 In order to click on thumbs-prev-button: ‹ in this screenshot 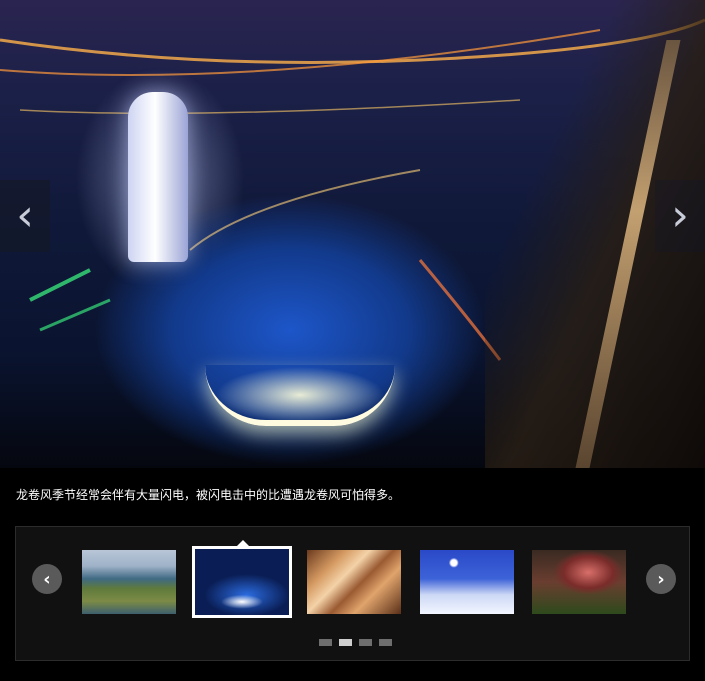, I will do `click(47, 579)`.